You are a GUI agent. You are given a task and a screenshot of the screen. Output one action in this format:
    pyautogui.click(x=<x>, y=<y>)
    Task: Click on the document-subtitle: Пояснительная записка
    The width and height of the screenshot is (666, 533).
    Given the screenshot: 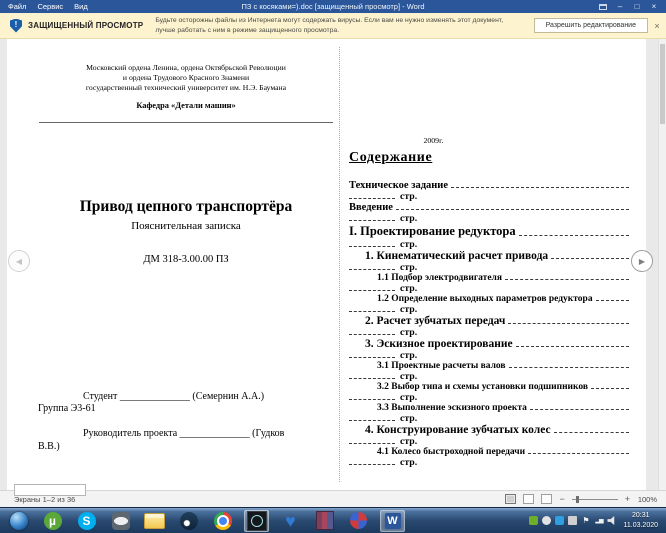 What is the action you would take?
    pyautogui.click(x=186, y=226)
    